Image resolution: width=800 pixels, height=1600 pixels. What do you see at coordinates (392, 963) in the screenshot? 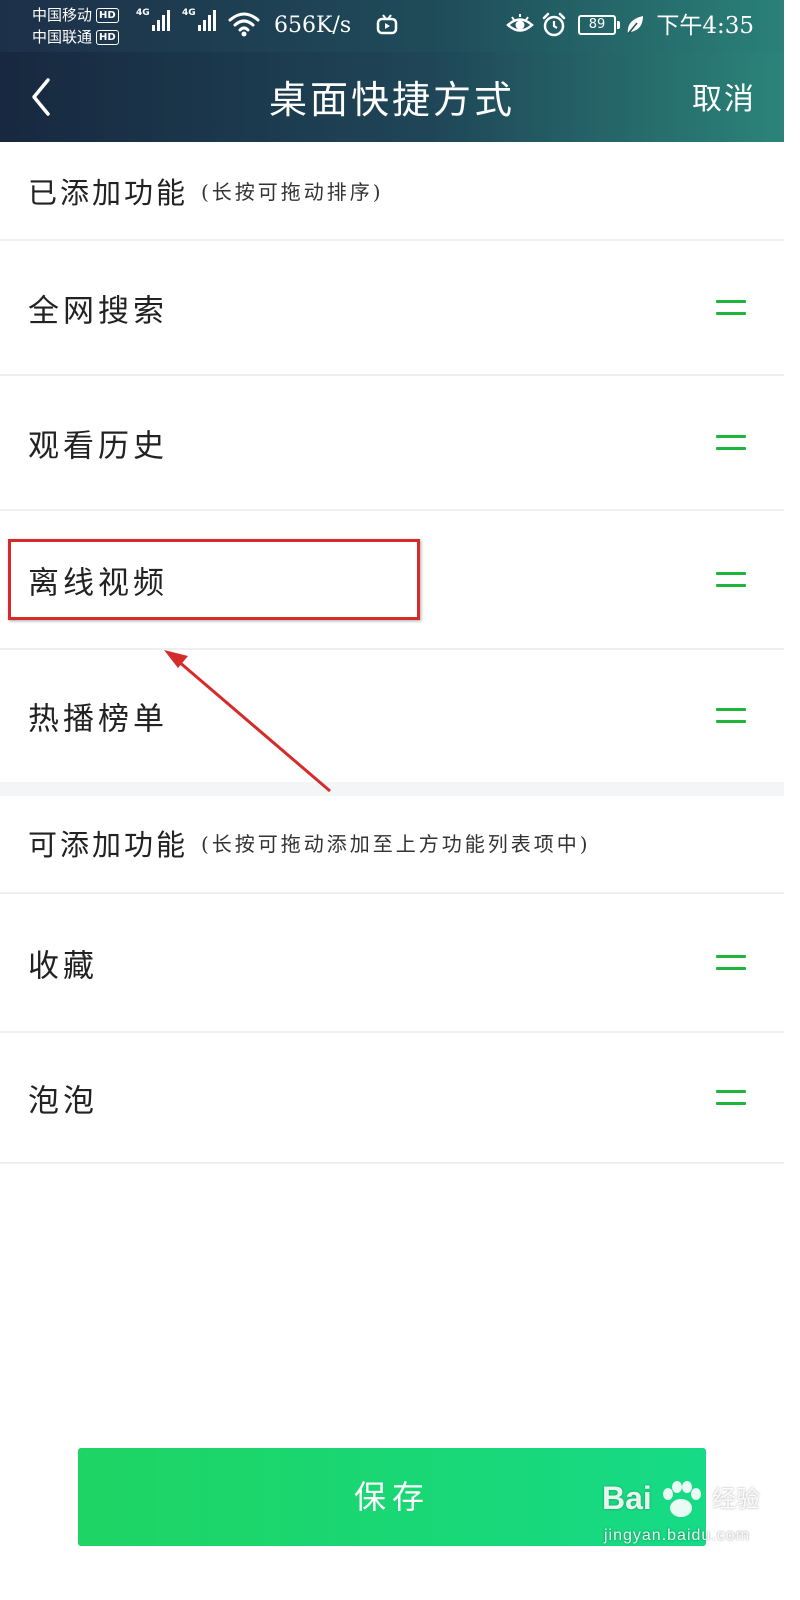
I see `list-item-favorites: 收藏` at bounding box center [392, 963].